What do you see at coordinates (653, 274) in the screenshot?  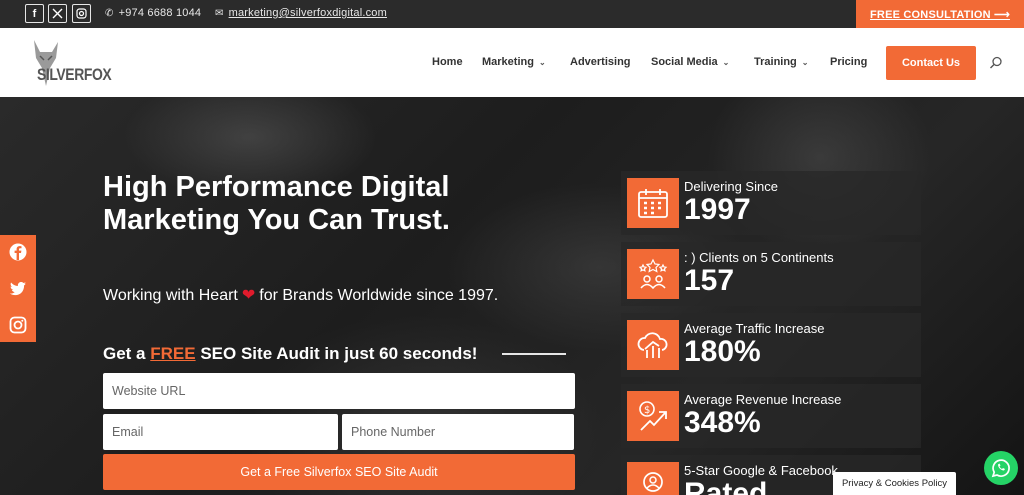 I see `clients-stars-icon` at bounding box center [653, 274].